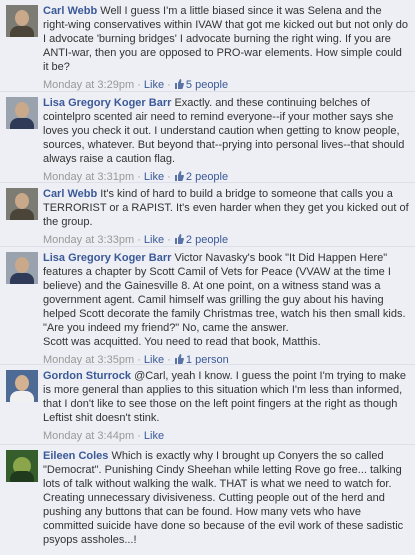 Image resolution: width=415 pixels, height=555 pixels. Describe the element at coordinates (226, 436) in the screenshot. I see `comment-meta: Monday at 3:44pm · Like` at that location.